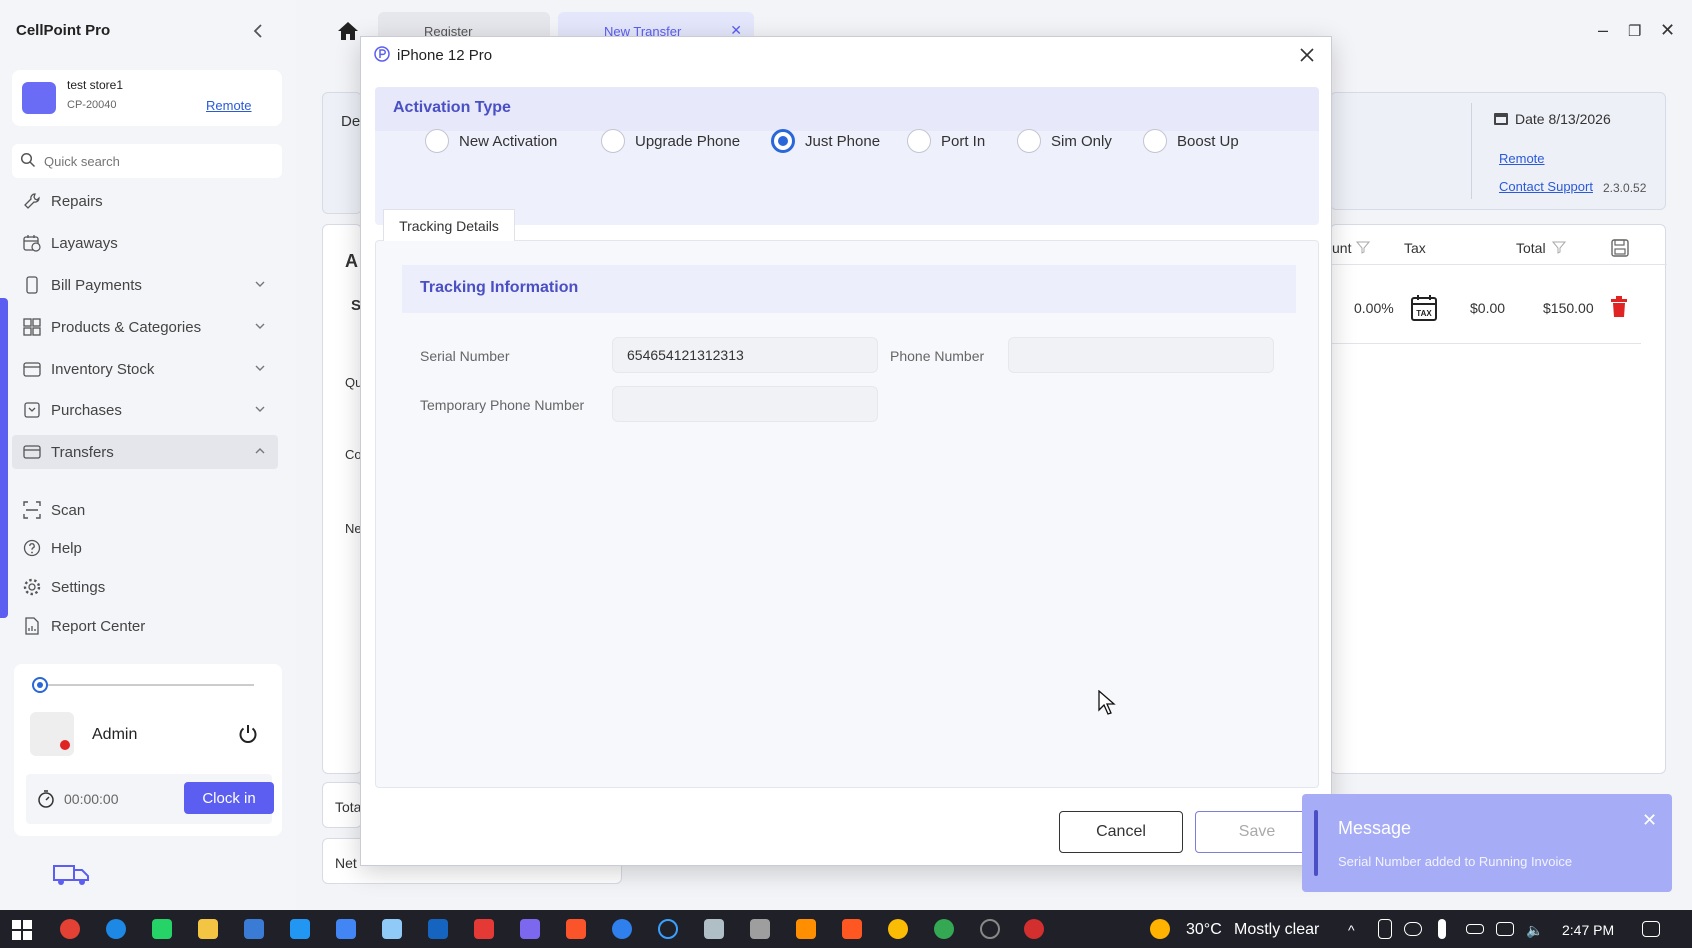 This screenshot has height=948, width=1692. Describe the element at coordinates (946, 141) in the screenshot. I see `radio-port-in: Port In` at that location.